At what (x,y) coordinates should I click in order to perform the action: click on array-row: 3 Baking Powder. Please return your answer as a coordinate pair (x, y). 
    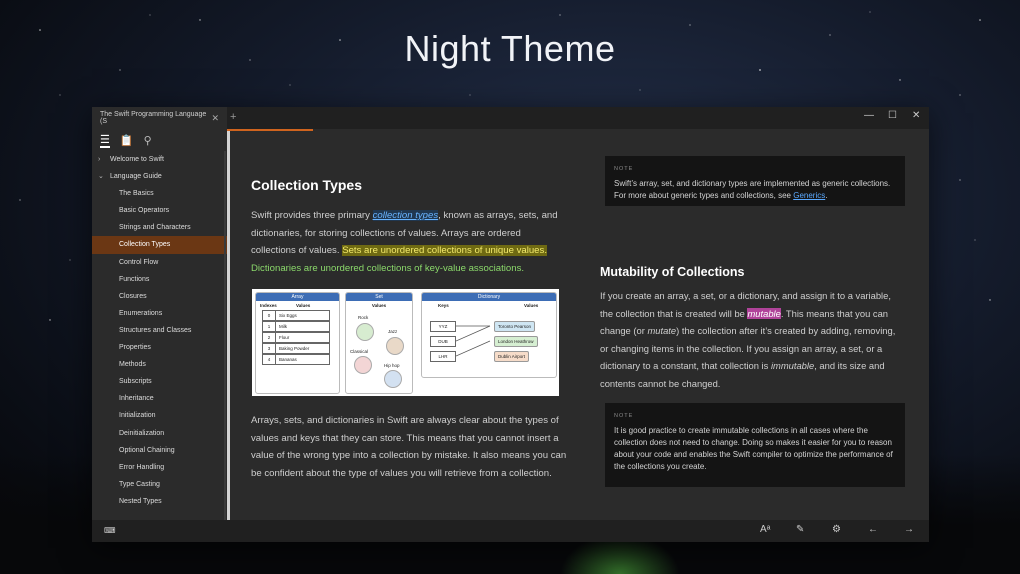
    Looking at the image, I should click on (297, 348).